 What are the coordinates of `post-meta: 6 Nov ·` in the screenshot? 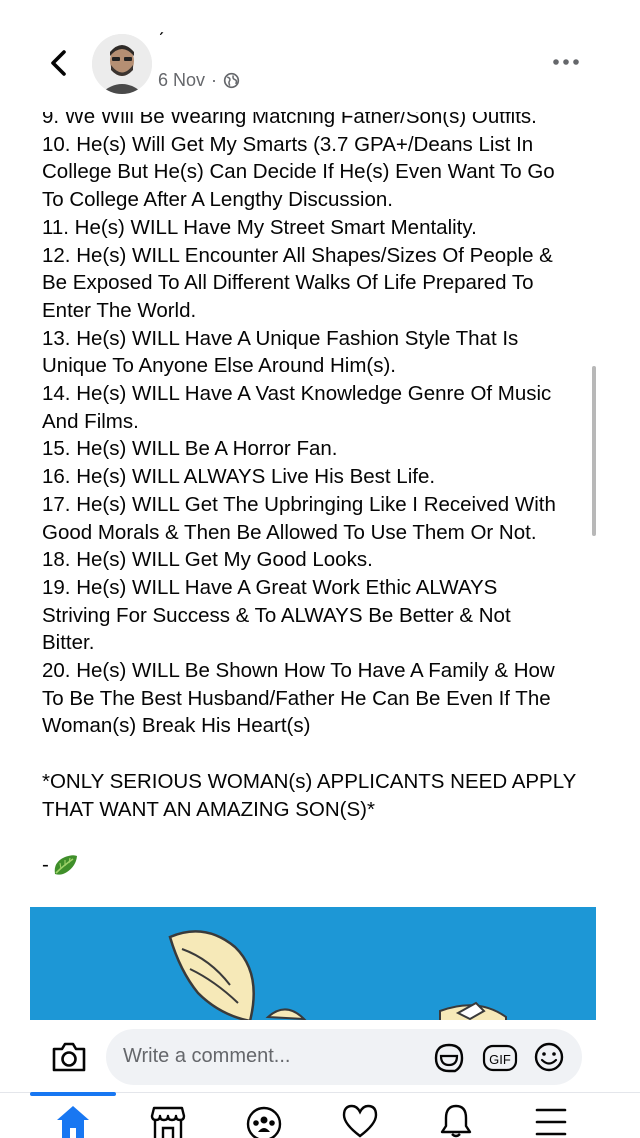 It's located at (199, 80).